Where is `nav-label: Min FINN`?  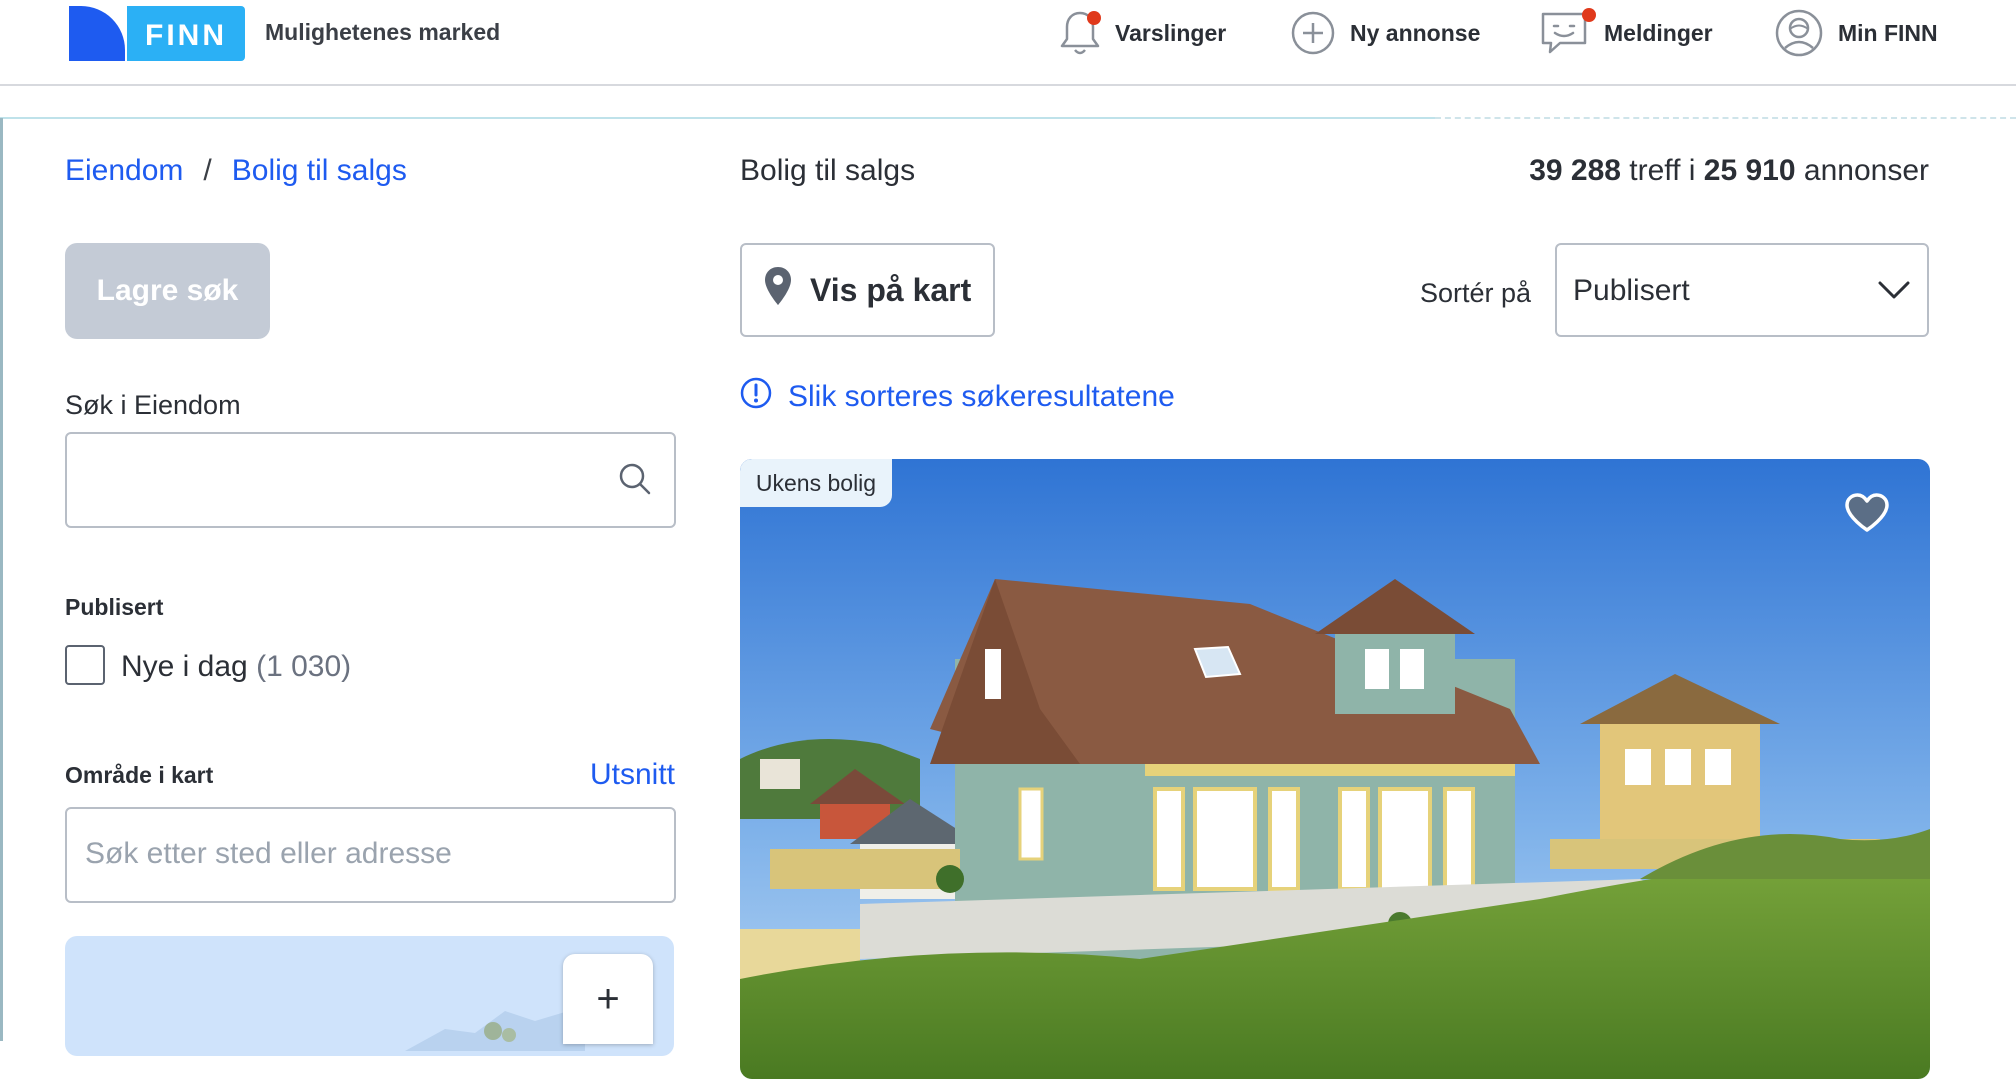
nav-label: Min FINN is located at coordinates (1888, 32).